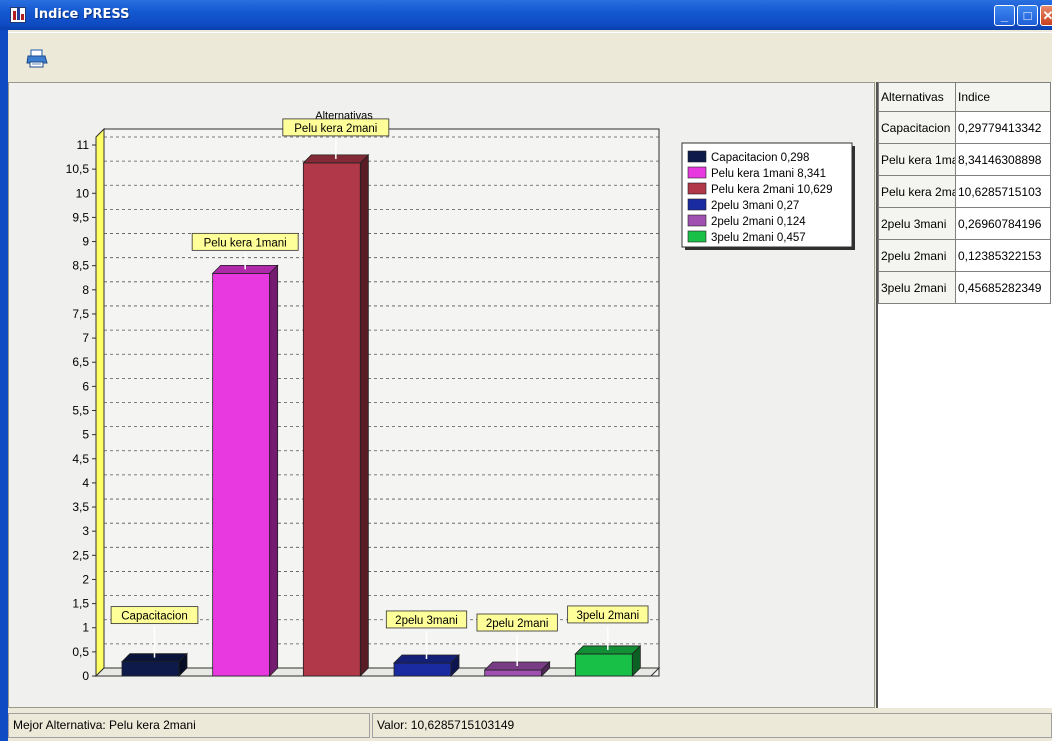 The width and height of the screenshot is (1052, 741). I want to click on cell-alternative: Pelu kera 1mani, so click(917, 159).